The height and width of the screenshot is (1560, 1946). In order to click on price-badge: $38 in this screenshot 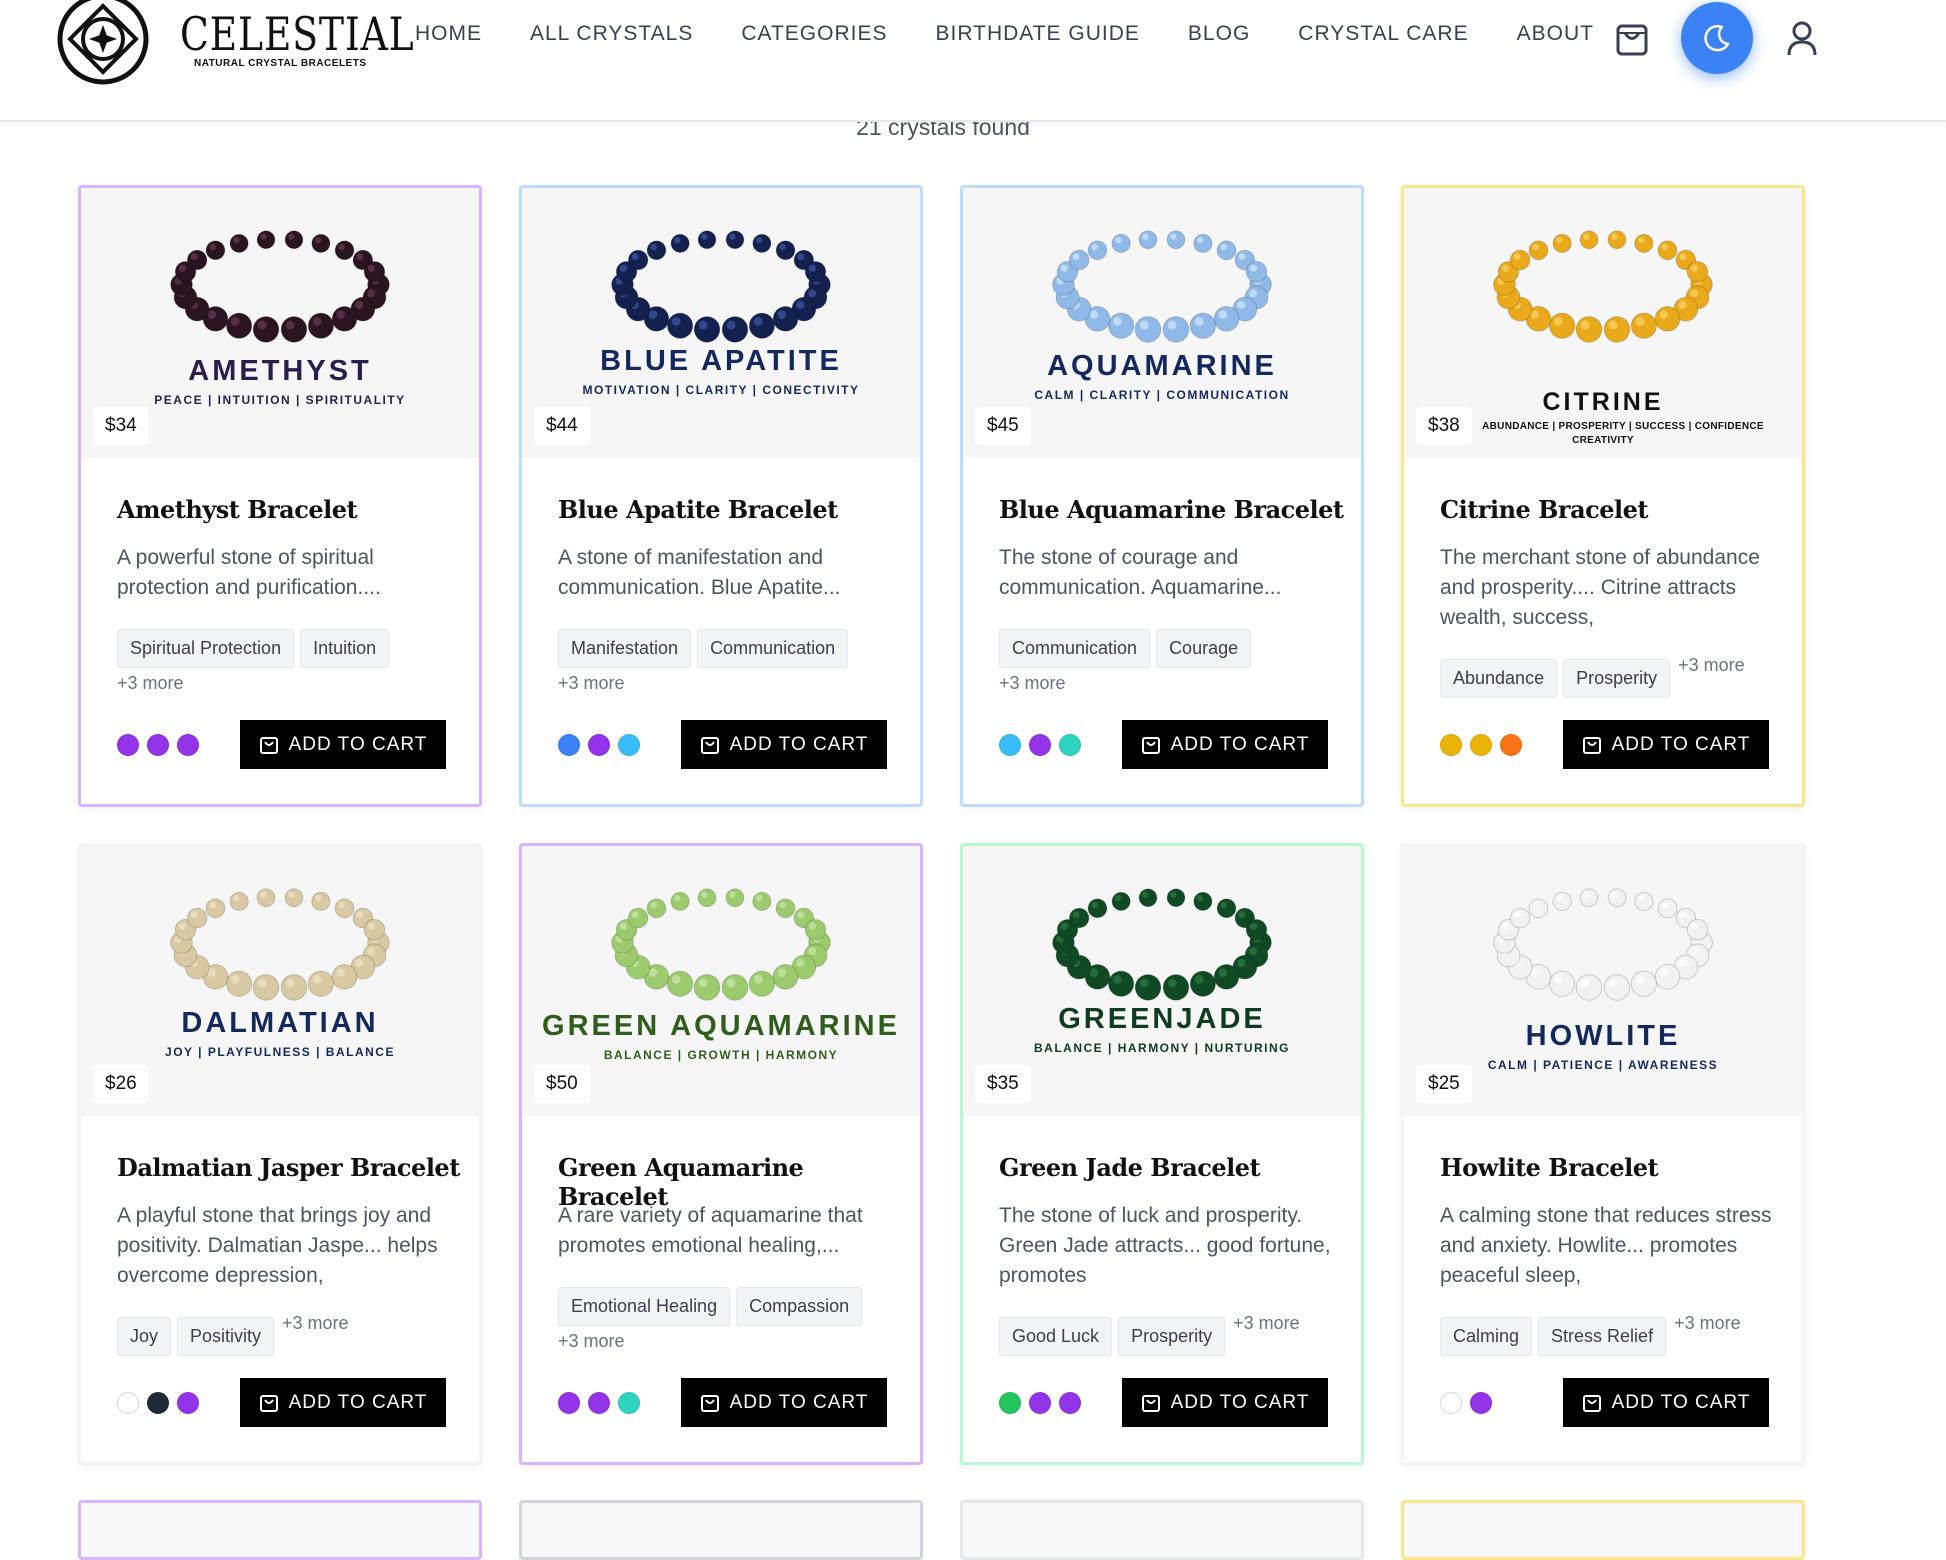, I will do `click(1444, 426)`.